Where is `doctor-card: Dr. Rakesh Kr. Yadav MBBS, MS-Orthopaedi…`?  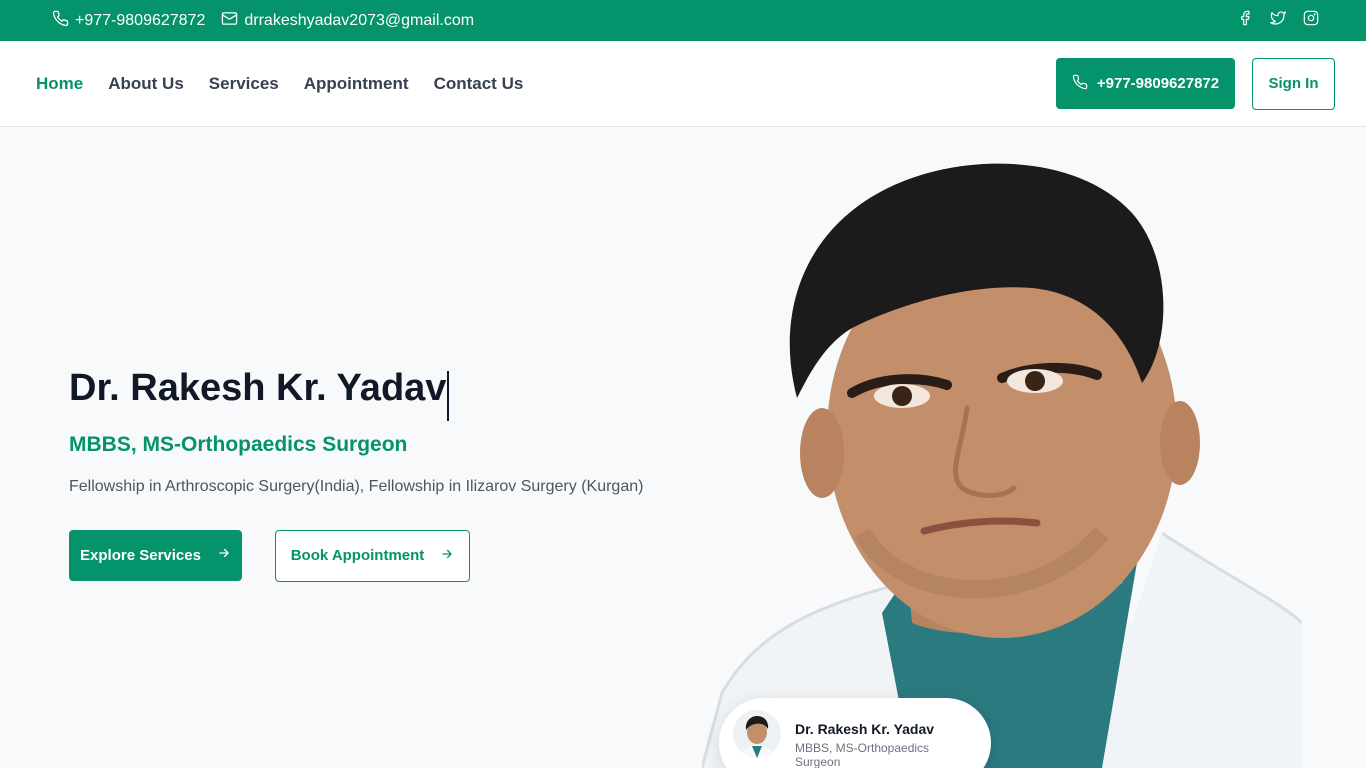
doctor-card: Dr. Rakesh Kr. Yadav MBBS, MS-Orthopaedi… is located at coordinates (855, 733).